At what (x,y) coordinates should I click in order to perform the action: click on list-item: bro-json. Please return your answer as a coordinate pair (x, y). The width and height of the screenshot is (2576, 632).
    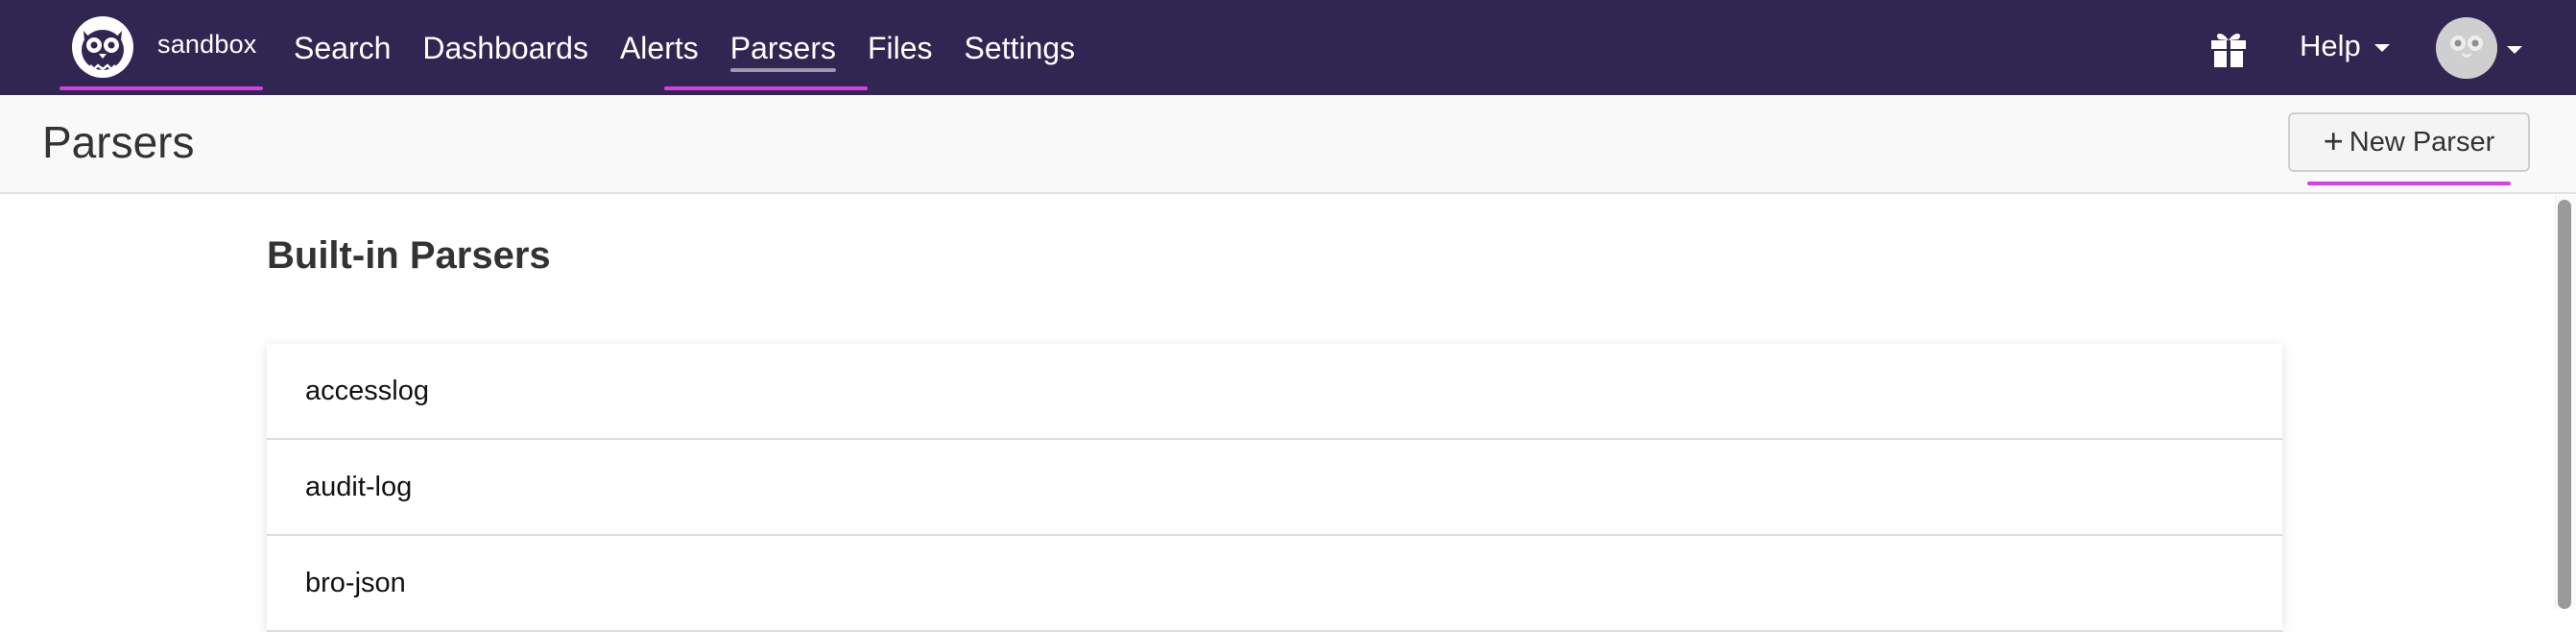
    Looking at the image, I should click on (1274, 584).